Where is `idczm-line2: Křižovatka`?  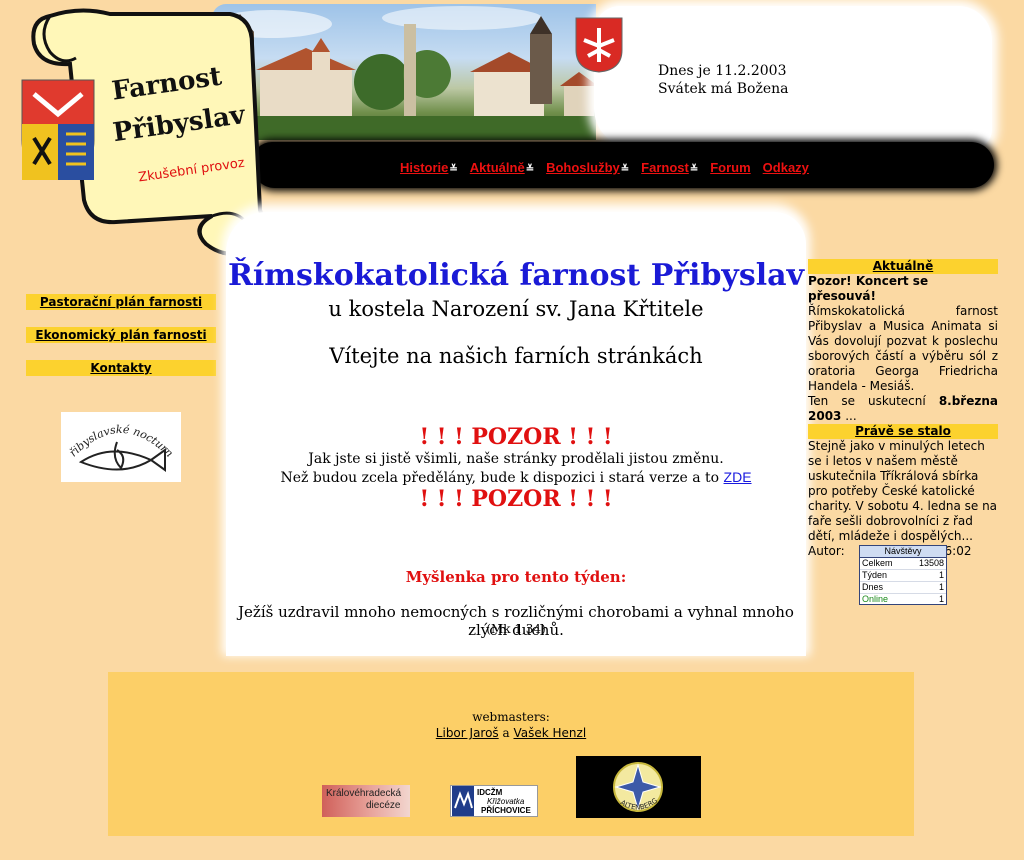
idczm-line2: Křižovatka is located at coordinates (506, 801).